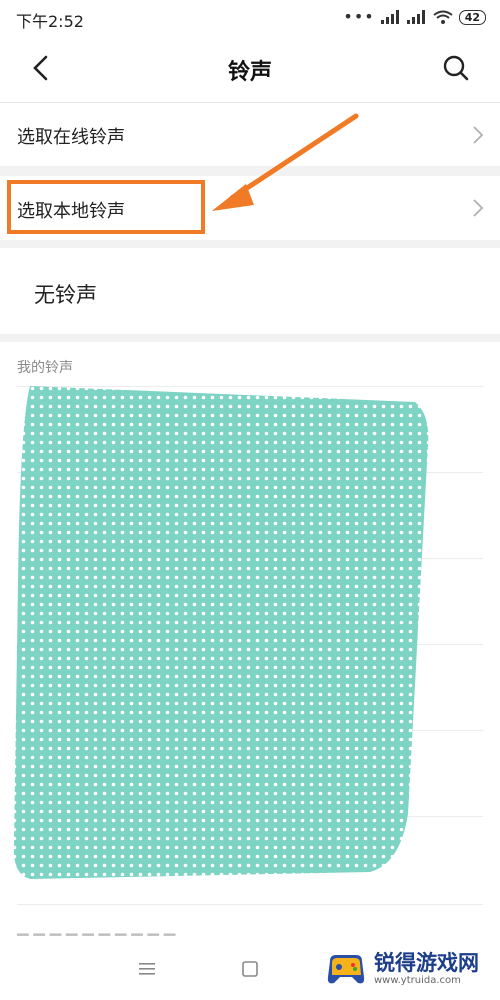 This screenshot has width=500, height=1000. I want to click on gamepad-logo-icon, so click(346, 969).